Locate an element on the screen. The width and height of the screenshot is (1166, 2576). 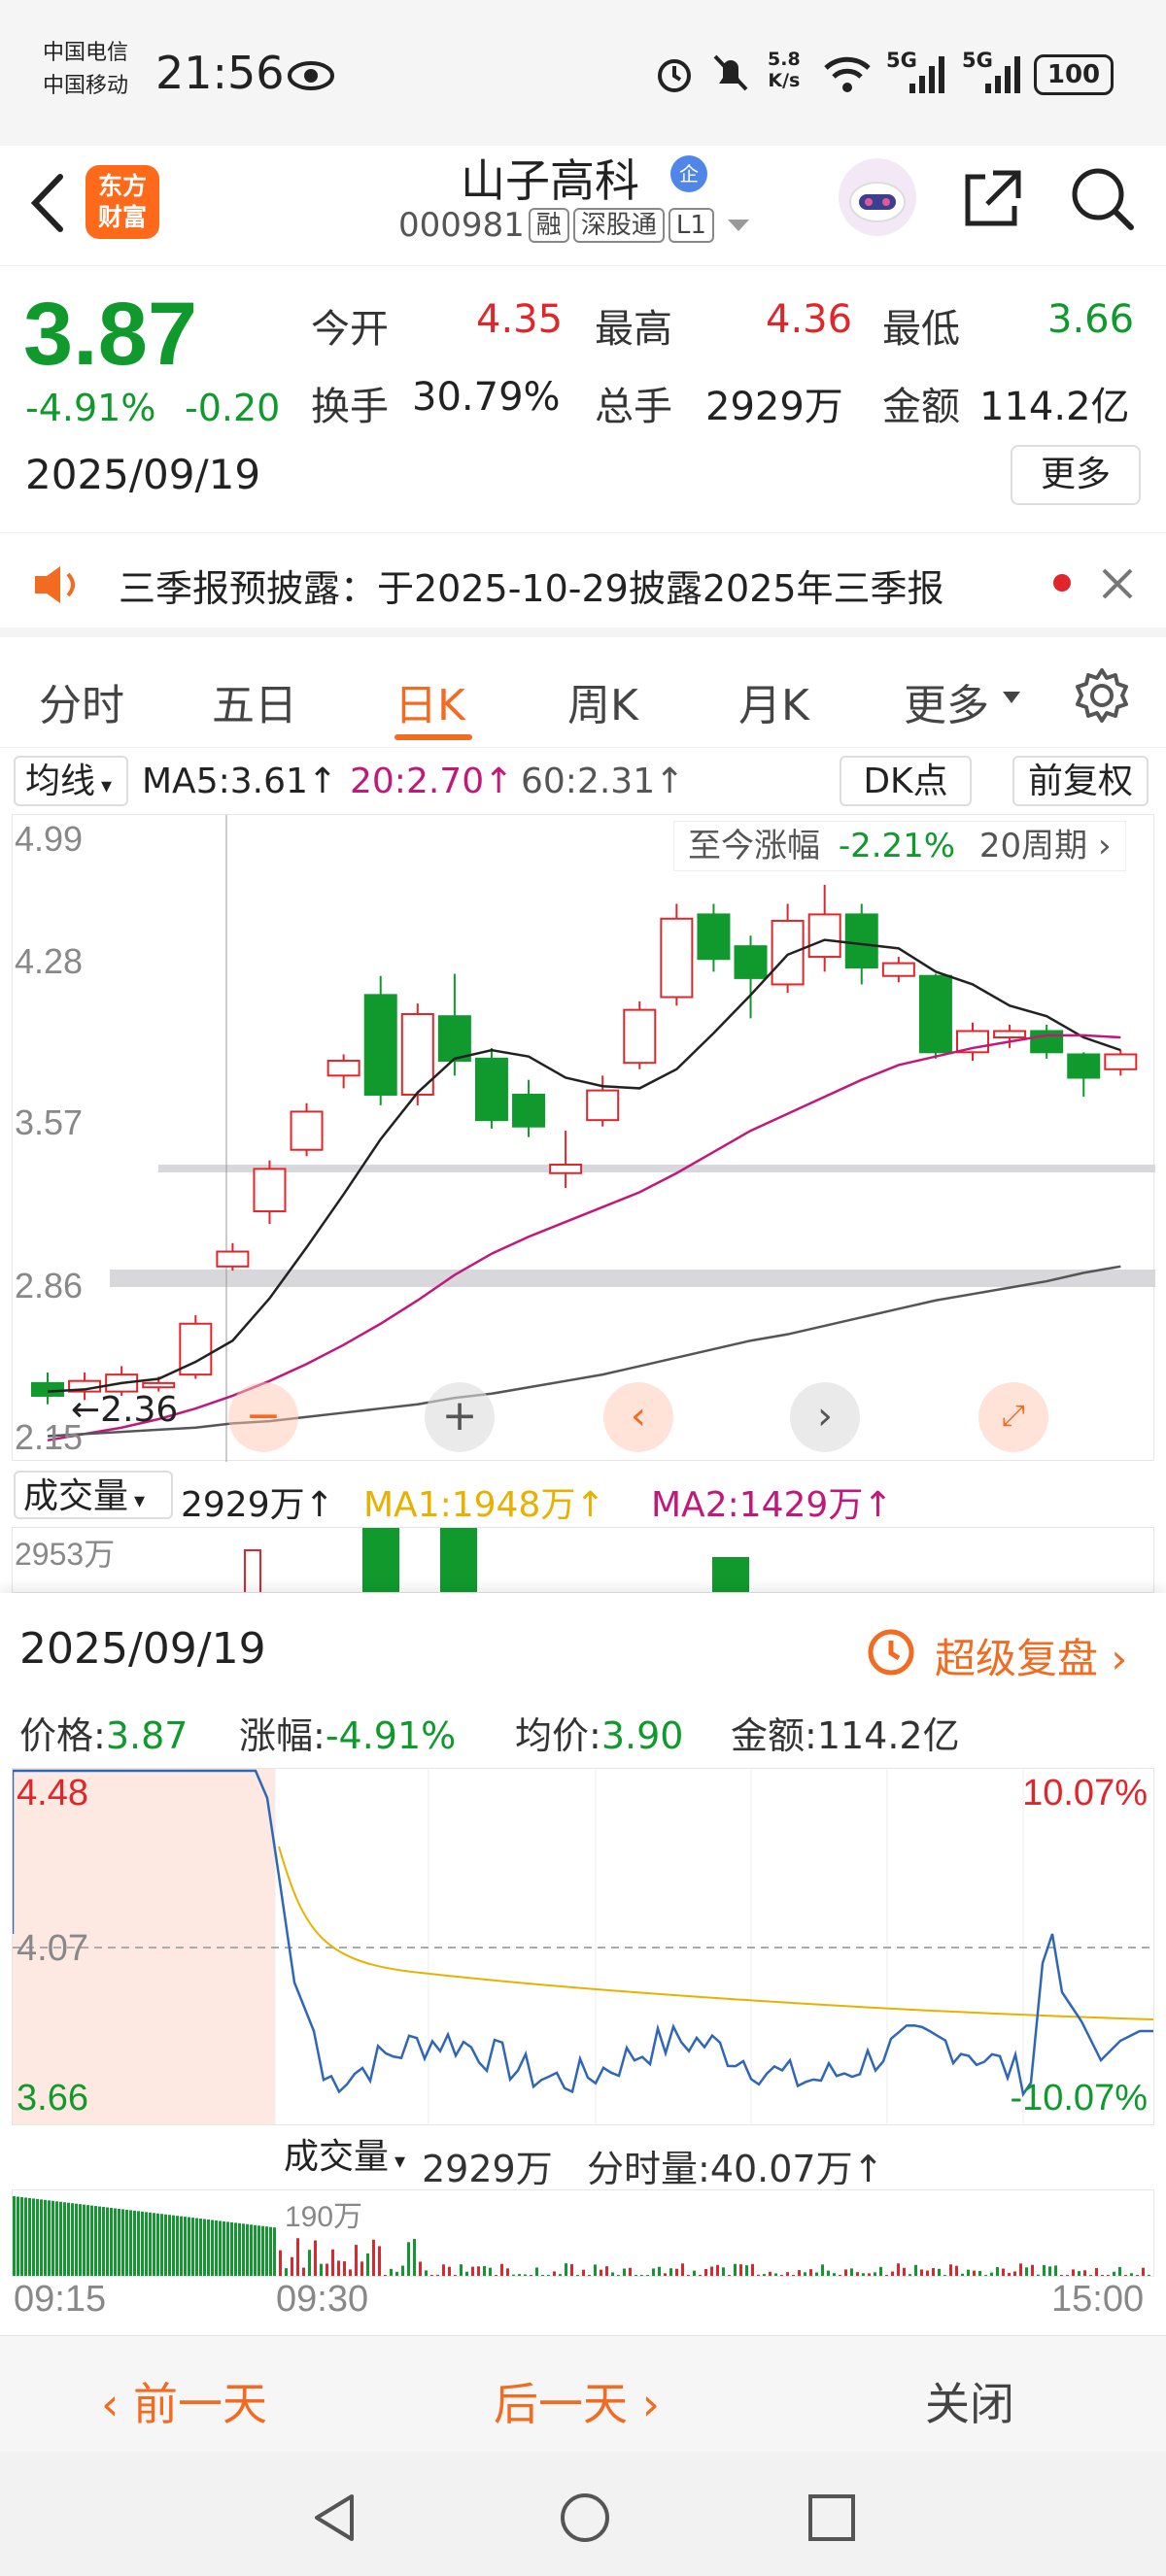
next-day-button: 后一天 › is located at coordinates (577, 2401).